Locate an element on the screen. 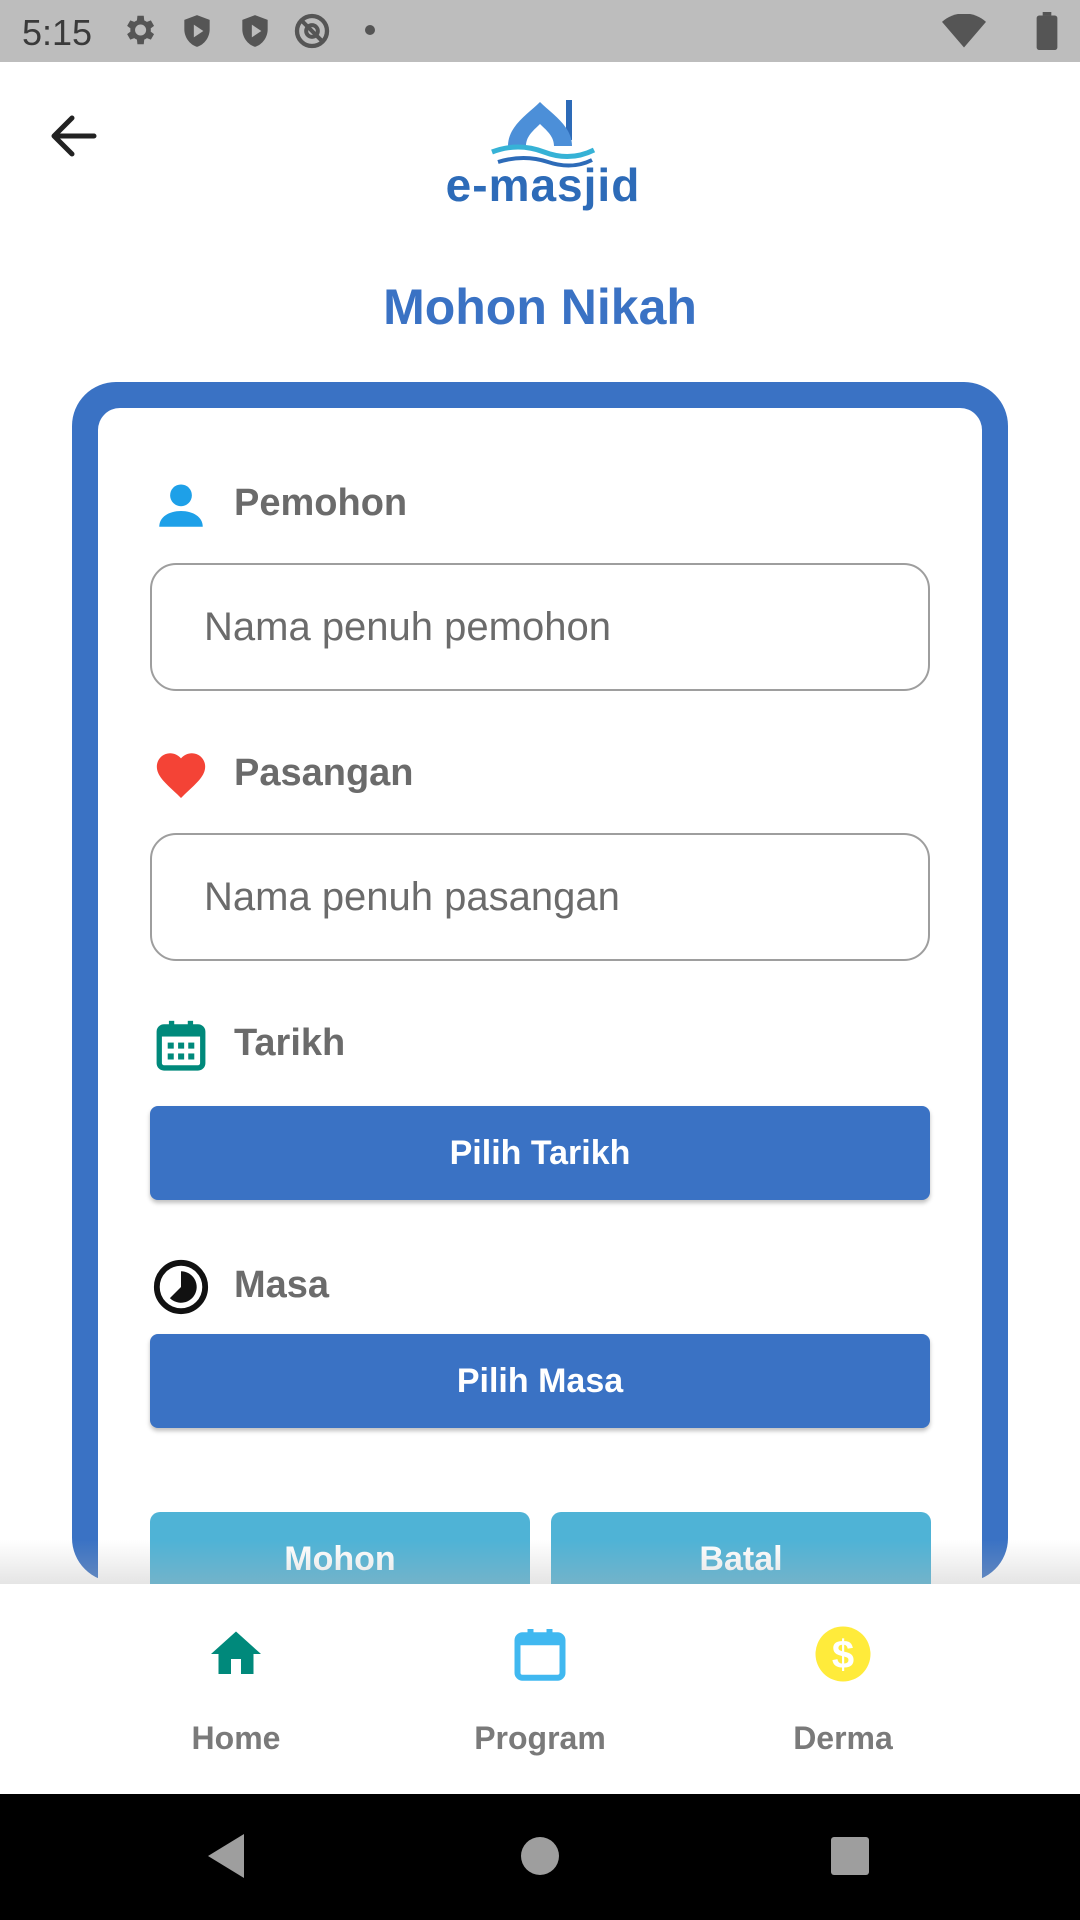 The width and height of the screenshot is (1080, 1920). nav-label-program: Program is located at coordinates (540, 1738).